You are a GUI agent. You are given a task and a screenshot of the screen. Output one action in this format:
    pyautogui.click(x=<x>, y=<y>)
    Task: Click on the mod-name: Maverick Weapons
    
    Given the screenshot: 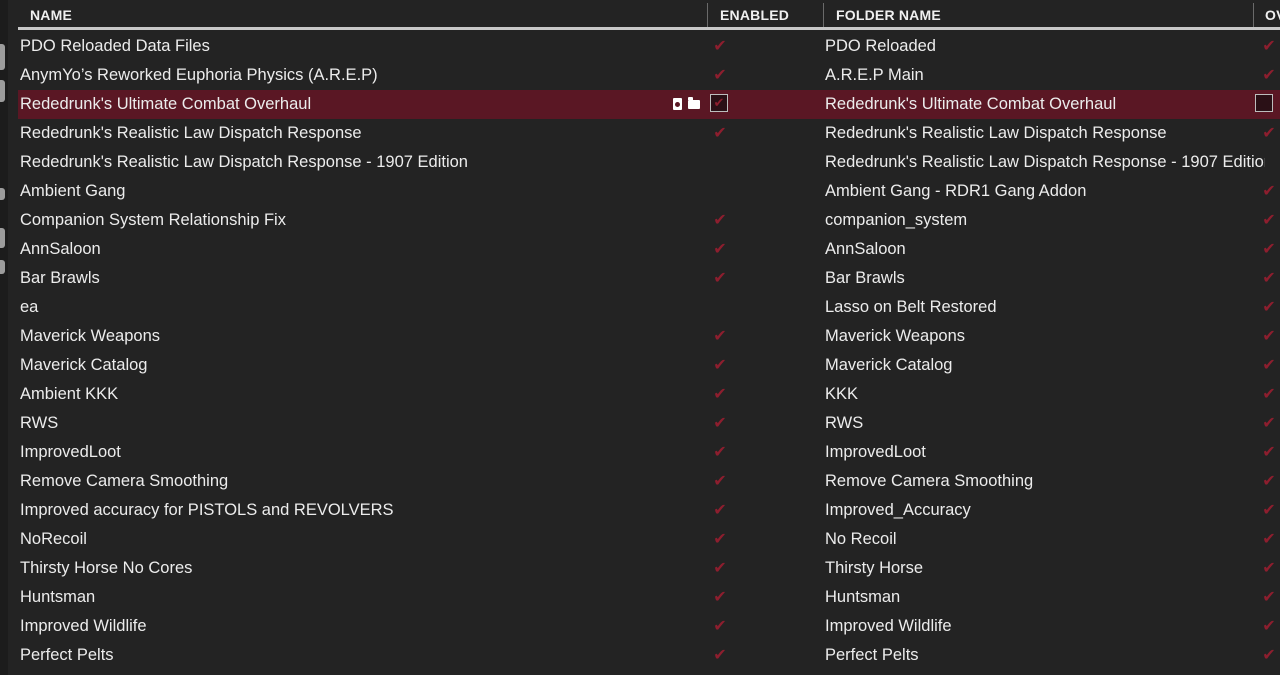 What is the action you would take?
    pyautogui.click(x=90, y=336)
    